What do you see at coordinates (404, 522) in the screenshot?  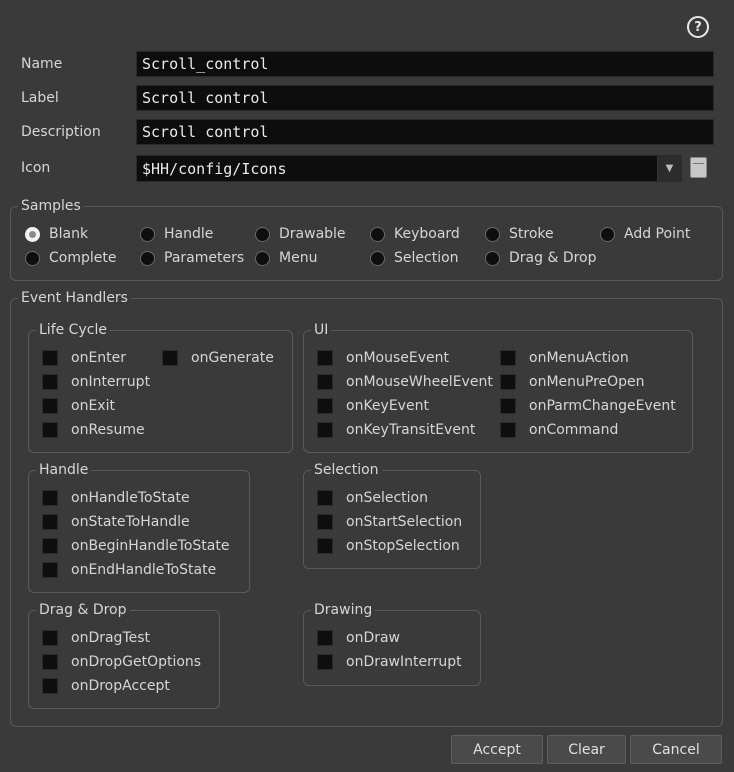 I see `checkbox-label: onStartSelection` at bounding box center [404, 522].